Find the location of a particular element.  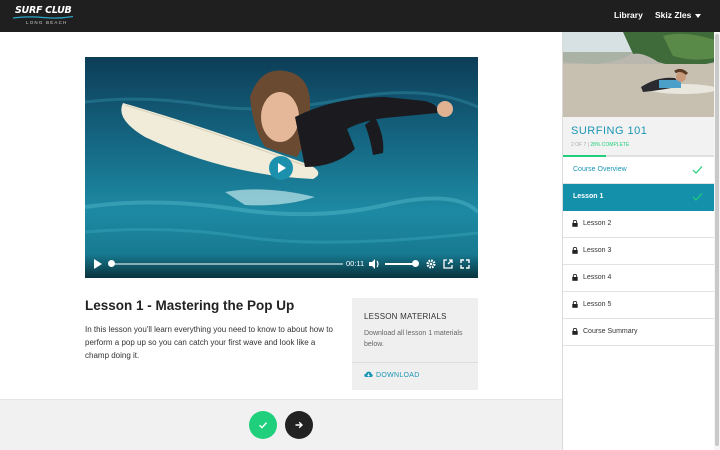

scrollbar-thumb is located at coordinates (717, 240).